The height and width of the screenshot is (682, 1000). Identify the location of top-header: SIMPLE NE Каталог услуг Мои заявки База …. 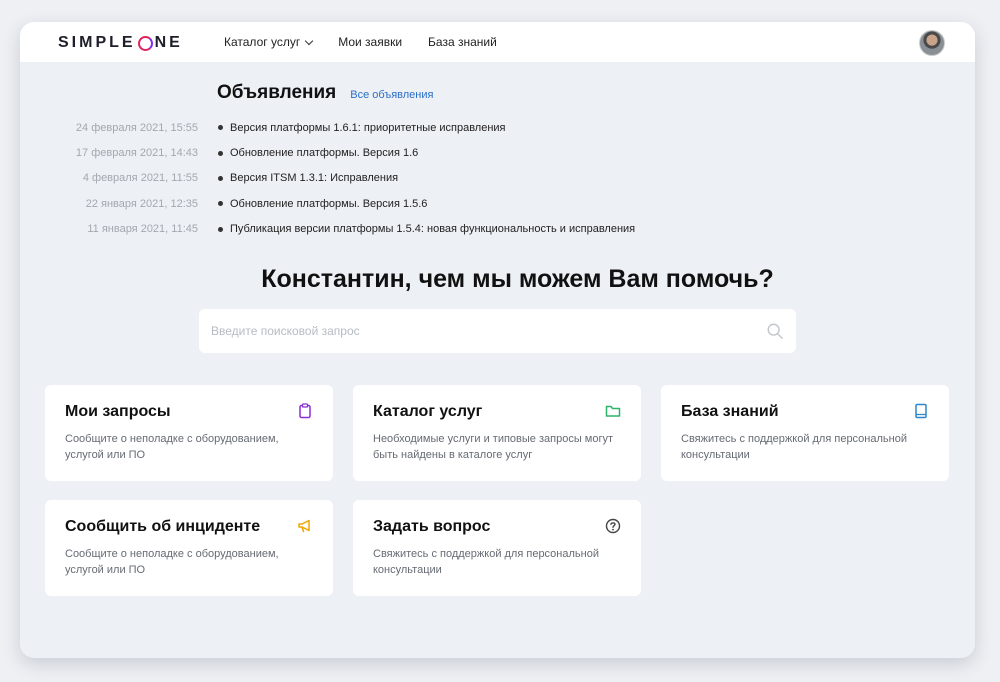
(497, 42).